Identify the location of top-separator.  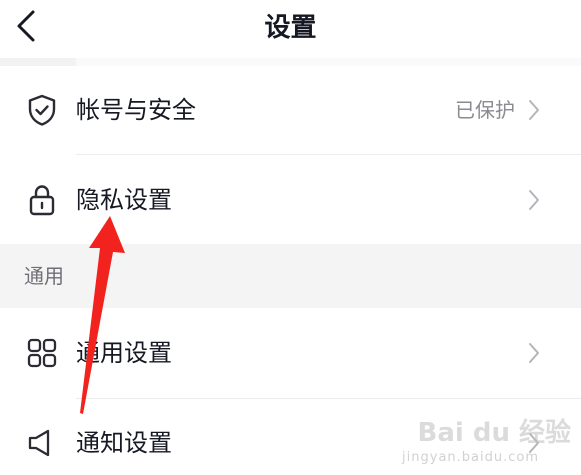
(290, 62).